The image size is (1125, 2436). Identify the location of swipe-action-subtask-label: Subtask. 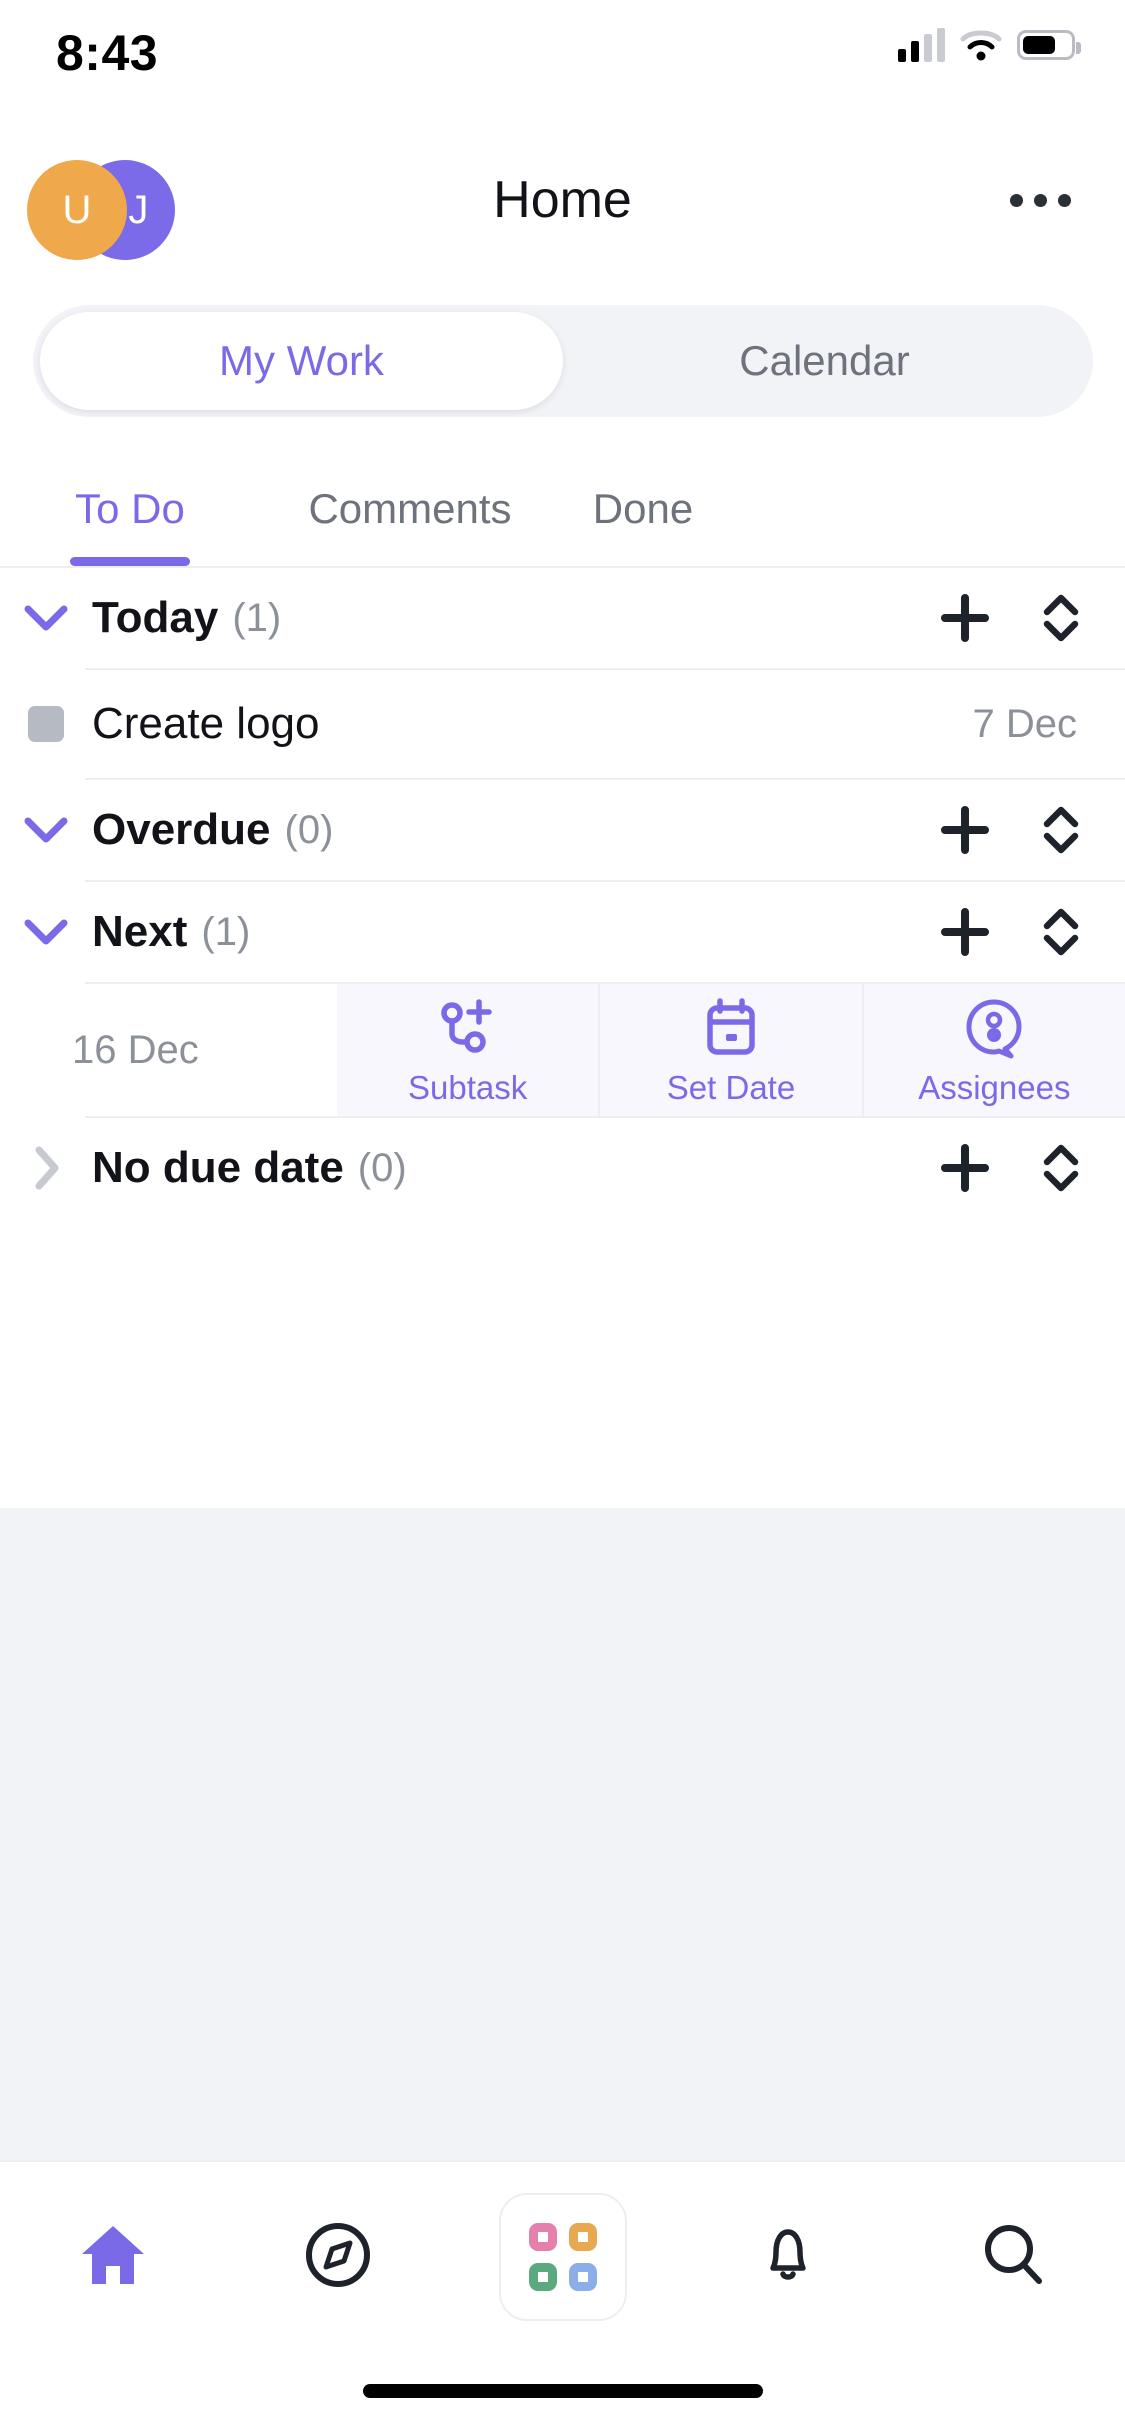
(468, 1087).